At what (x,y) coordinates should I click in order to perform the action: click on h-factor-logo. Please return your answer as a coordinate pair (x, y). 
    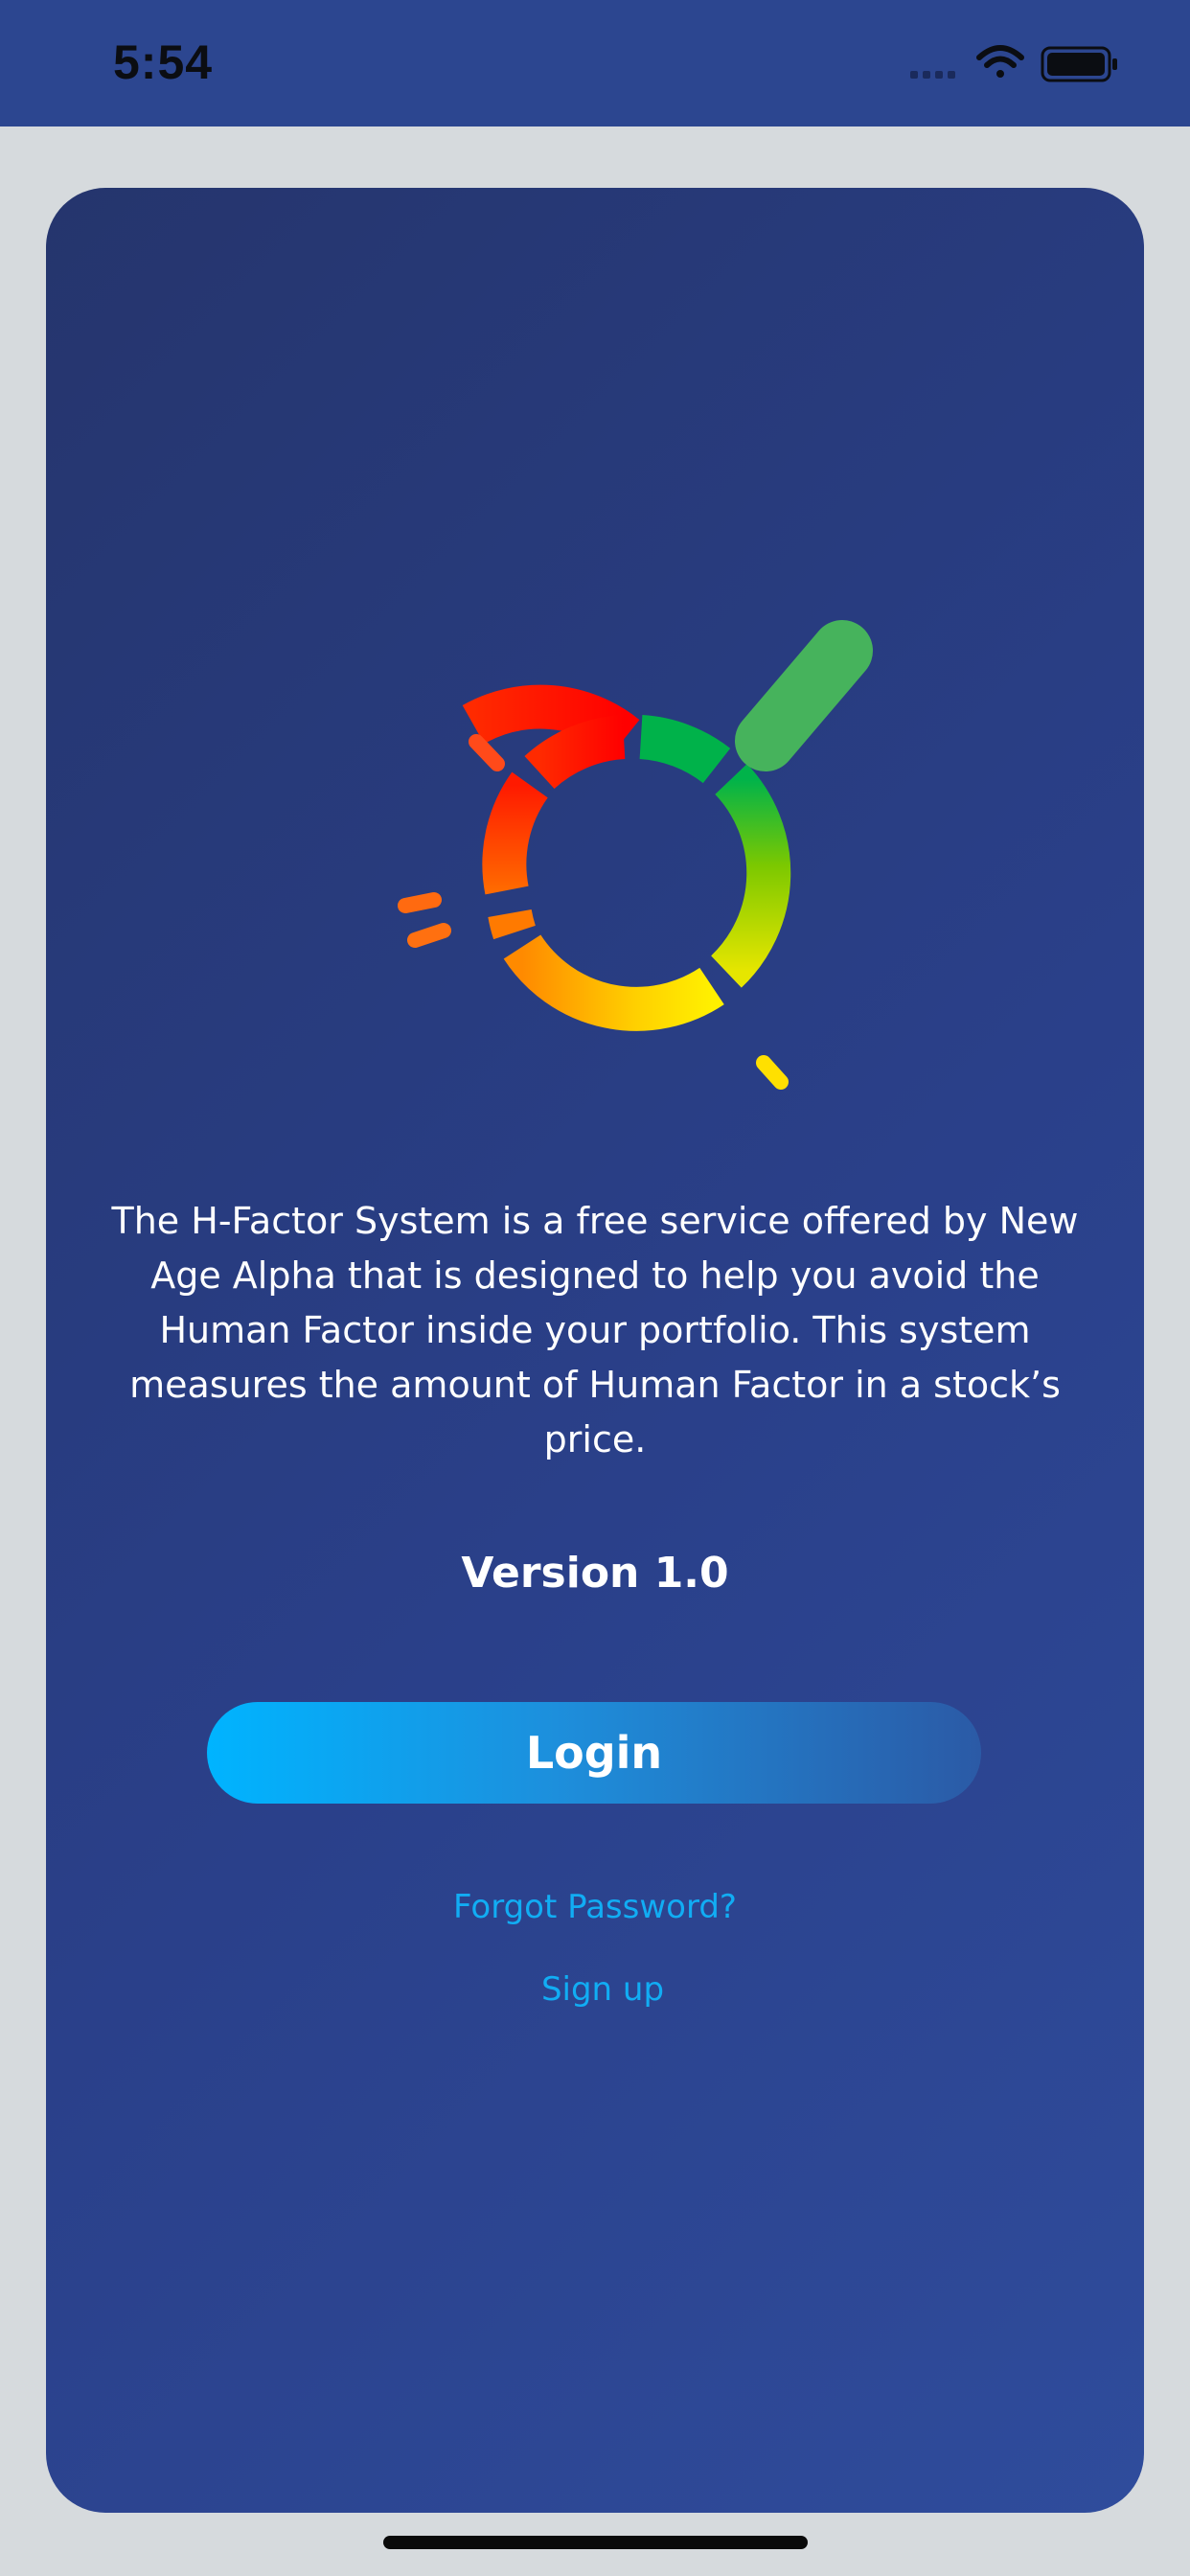
    Looking at the image, I should click on (636, 855).